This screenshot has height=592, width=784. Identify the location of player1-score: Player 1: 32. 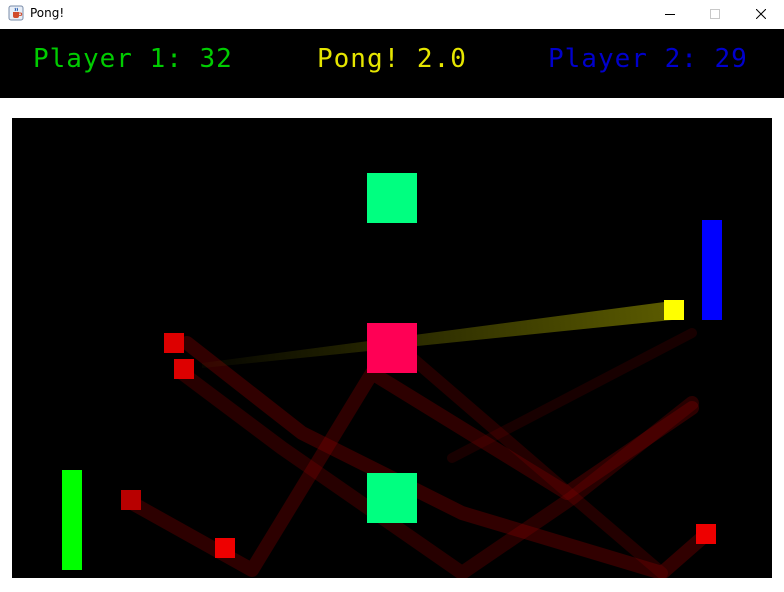
(133, 59).